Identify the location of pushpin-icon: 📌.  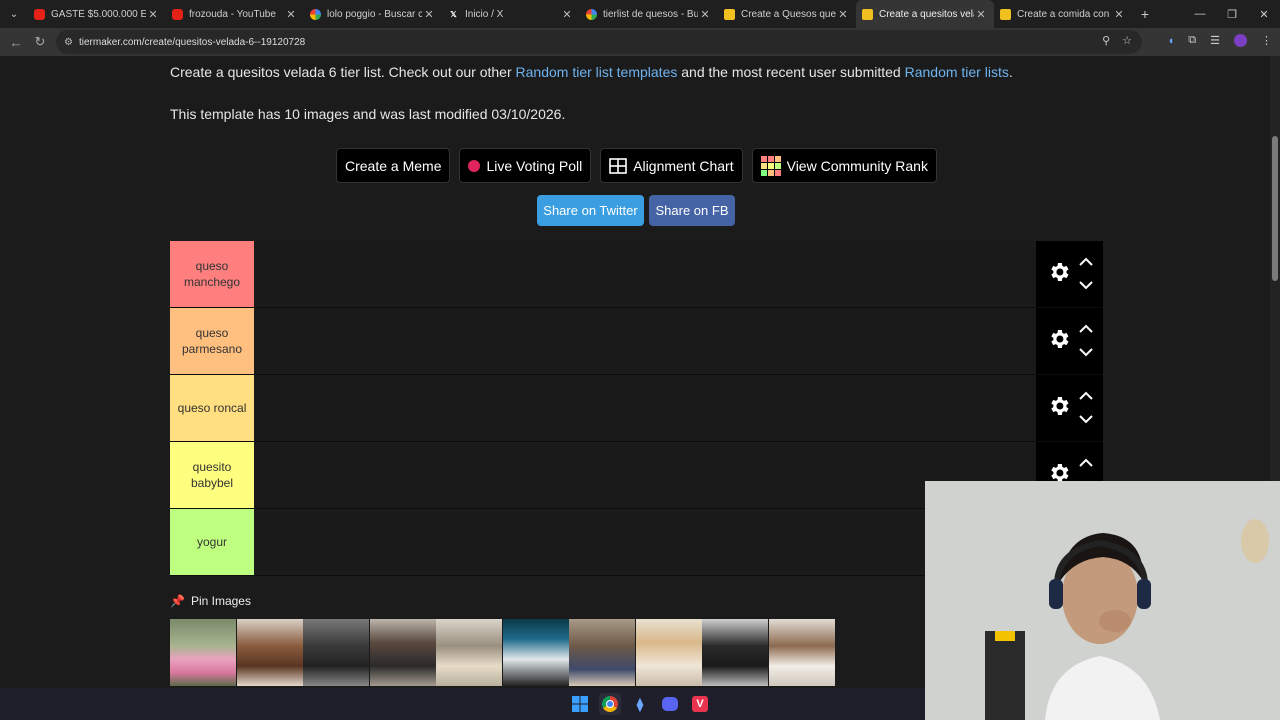
(177, 601).